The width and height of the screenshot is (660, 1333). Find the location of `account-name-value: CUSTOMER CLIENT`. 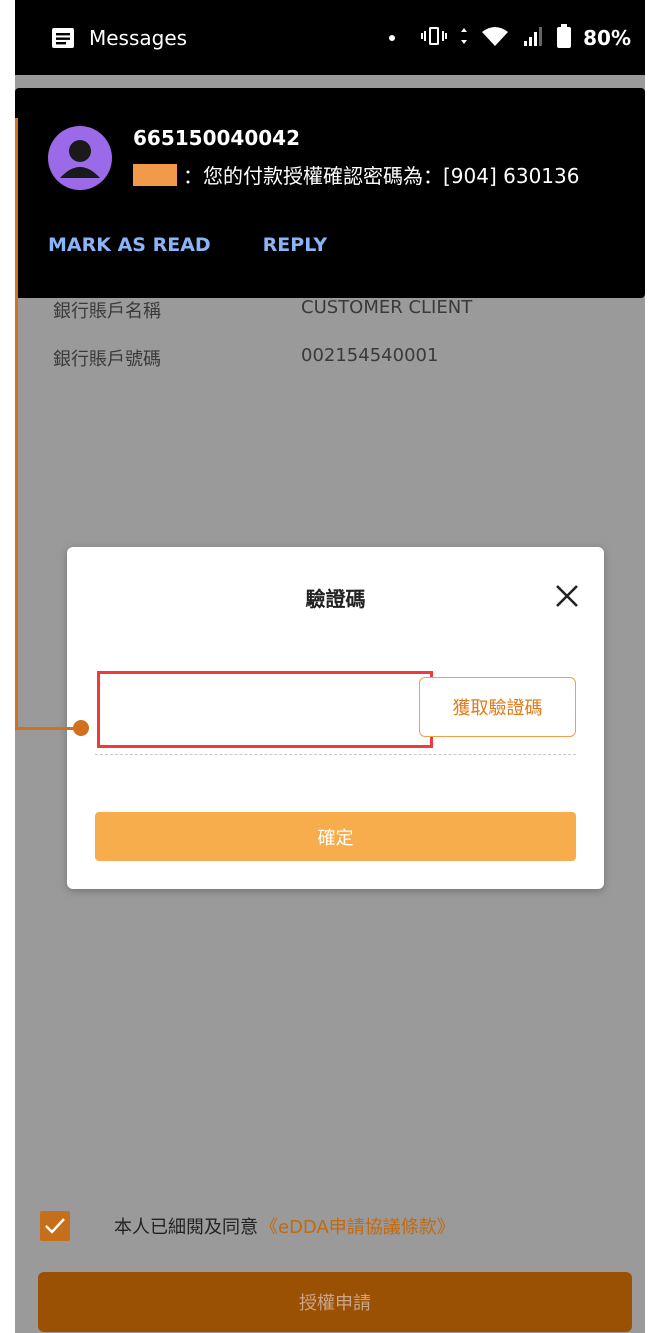

account-name-value: CUSTOMER CLIENT is located at coordinates (387, 307).